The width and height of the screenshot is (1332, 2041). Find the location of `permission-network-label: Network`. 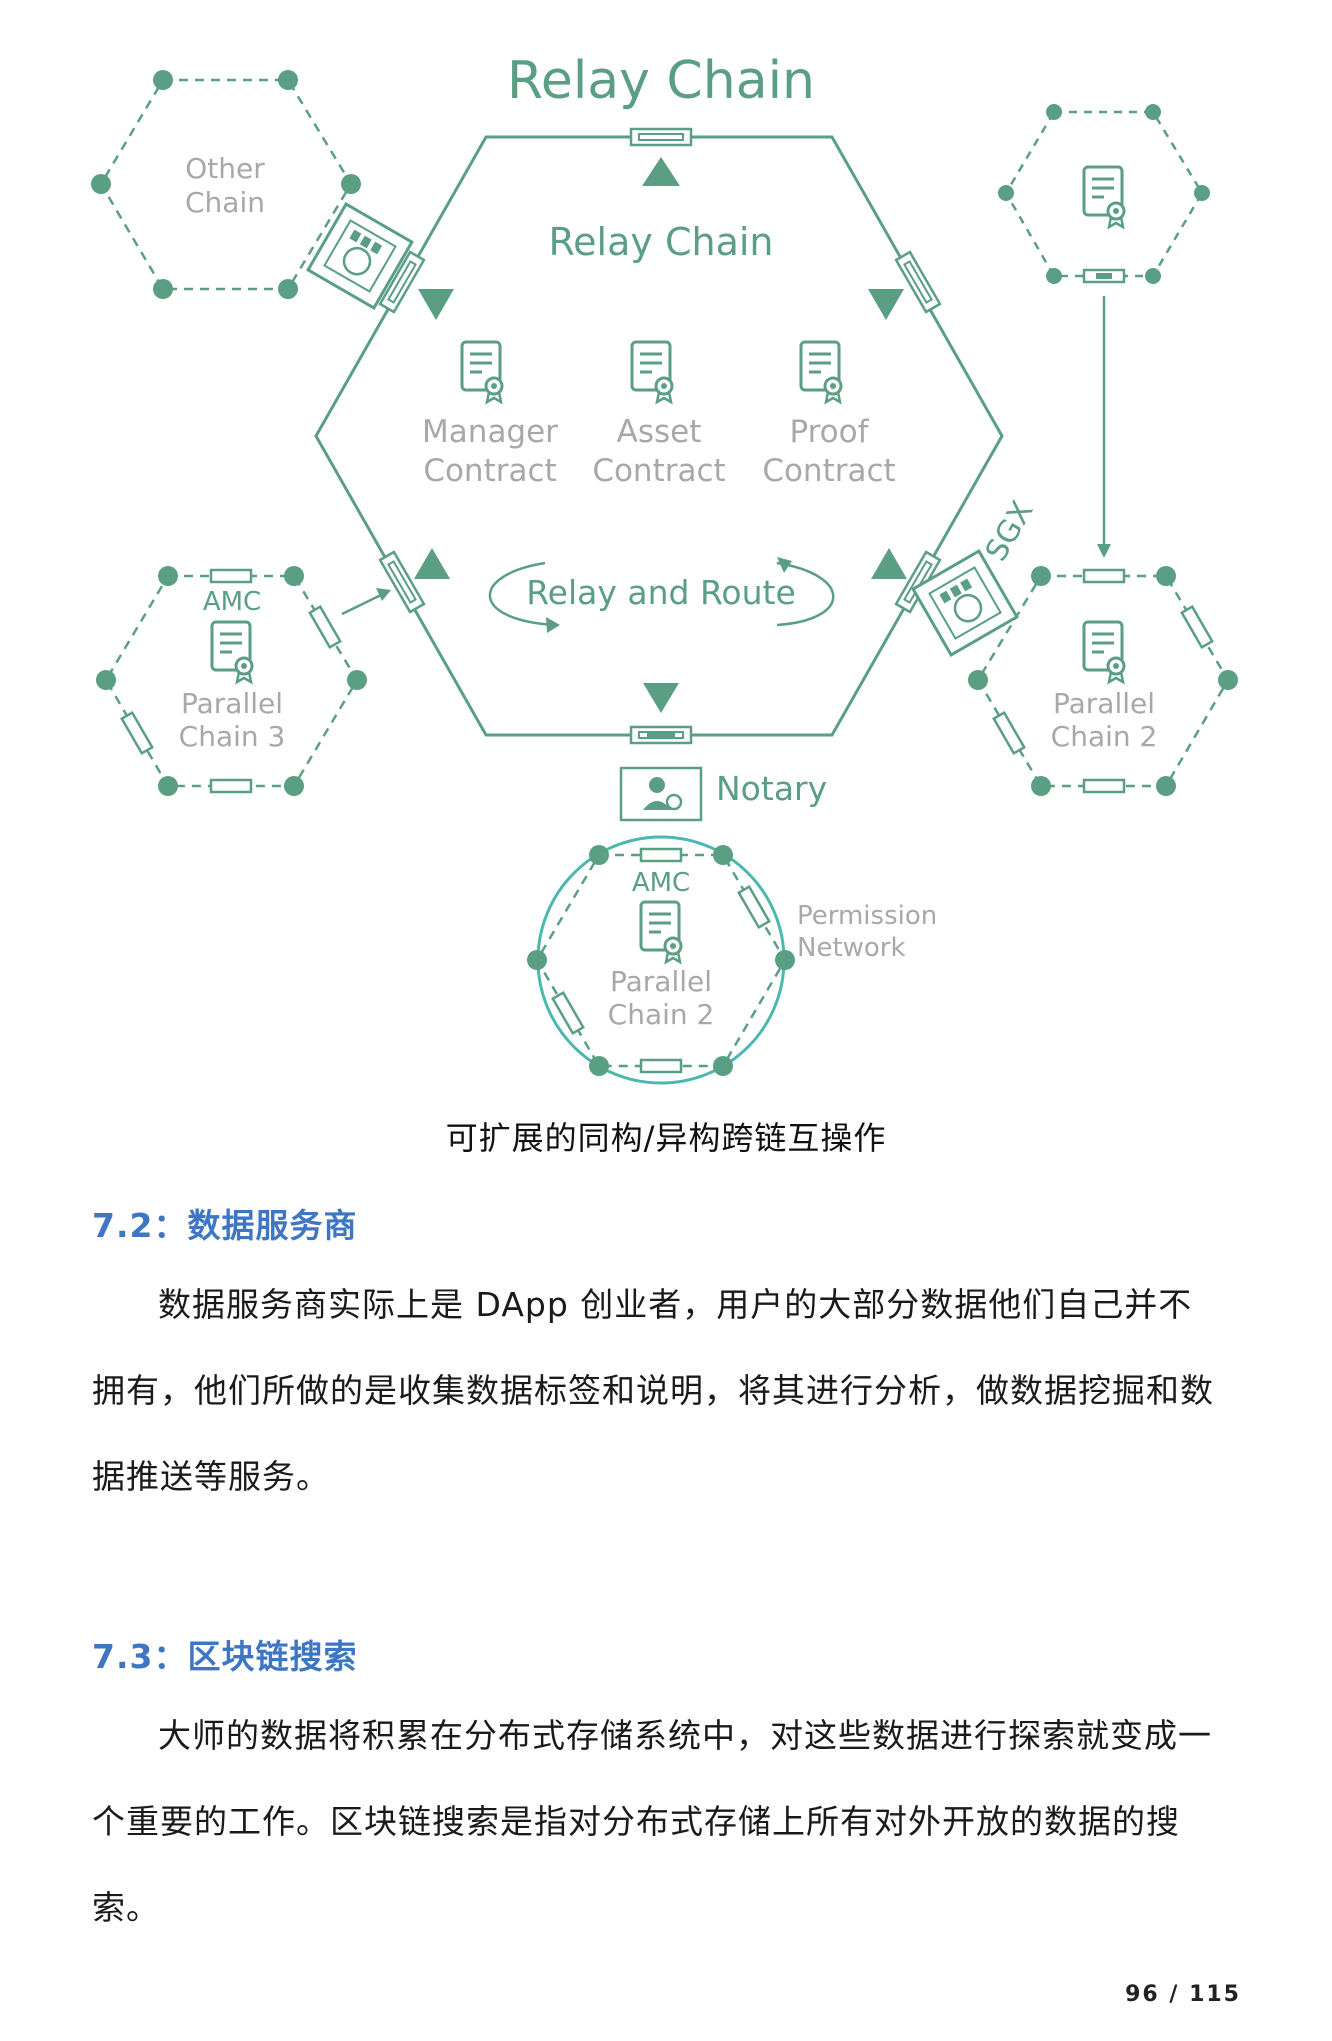

permission-network-label: Network is located at coordinates (851, 948).